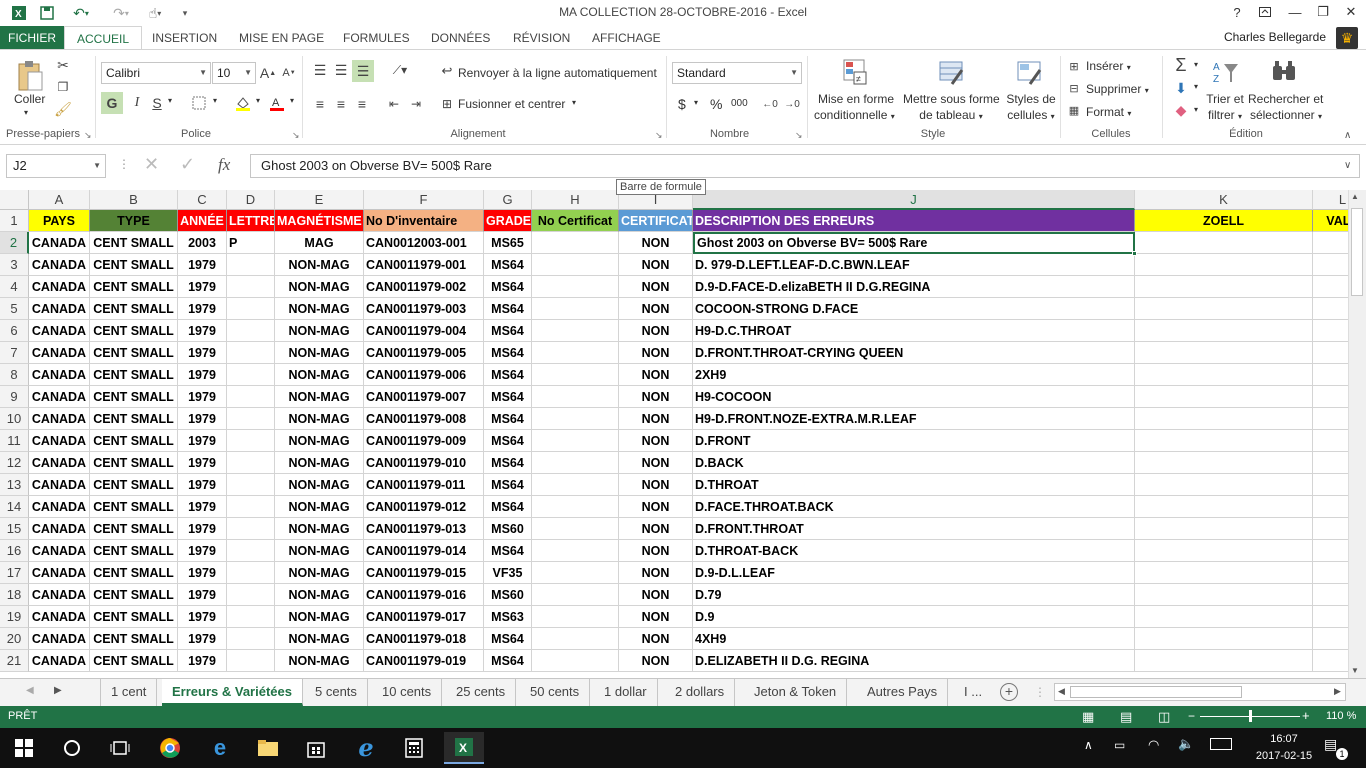  What do you see at coordinates (447, 71) in the screenshot?
I see `wrap-text-icon: ↩` at bounding box center [447, 71].